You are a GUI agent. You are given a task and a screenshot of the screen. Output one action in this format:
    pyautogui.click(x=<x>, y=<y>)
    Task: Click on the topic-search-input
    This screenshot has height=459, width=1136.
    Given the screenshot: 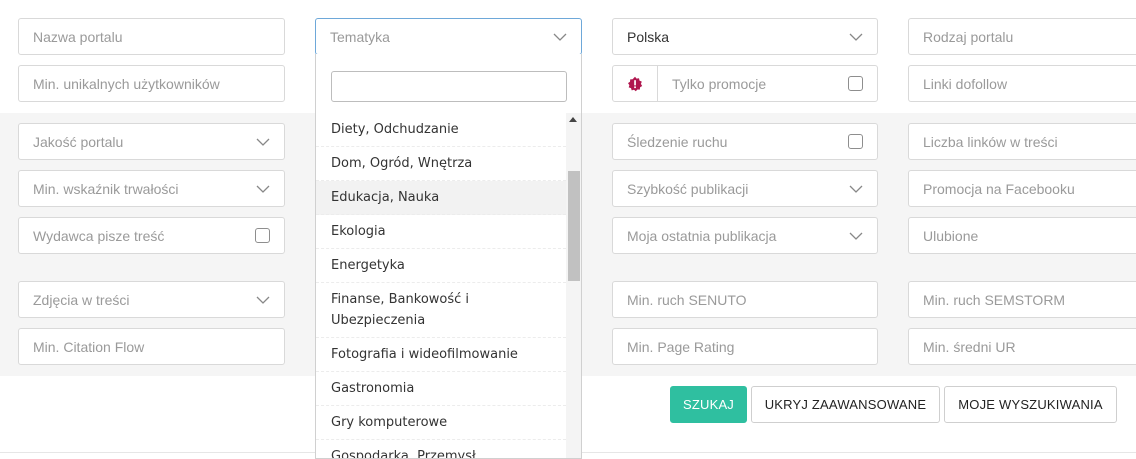 What is the action you would take?
    pyautogui.click(x=449, y=86)
    